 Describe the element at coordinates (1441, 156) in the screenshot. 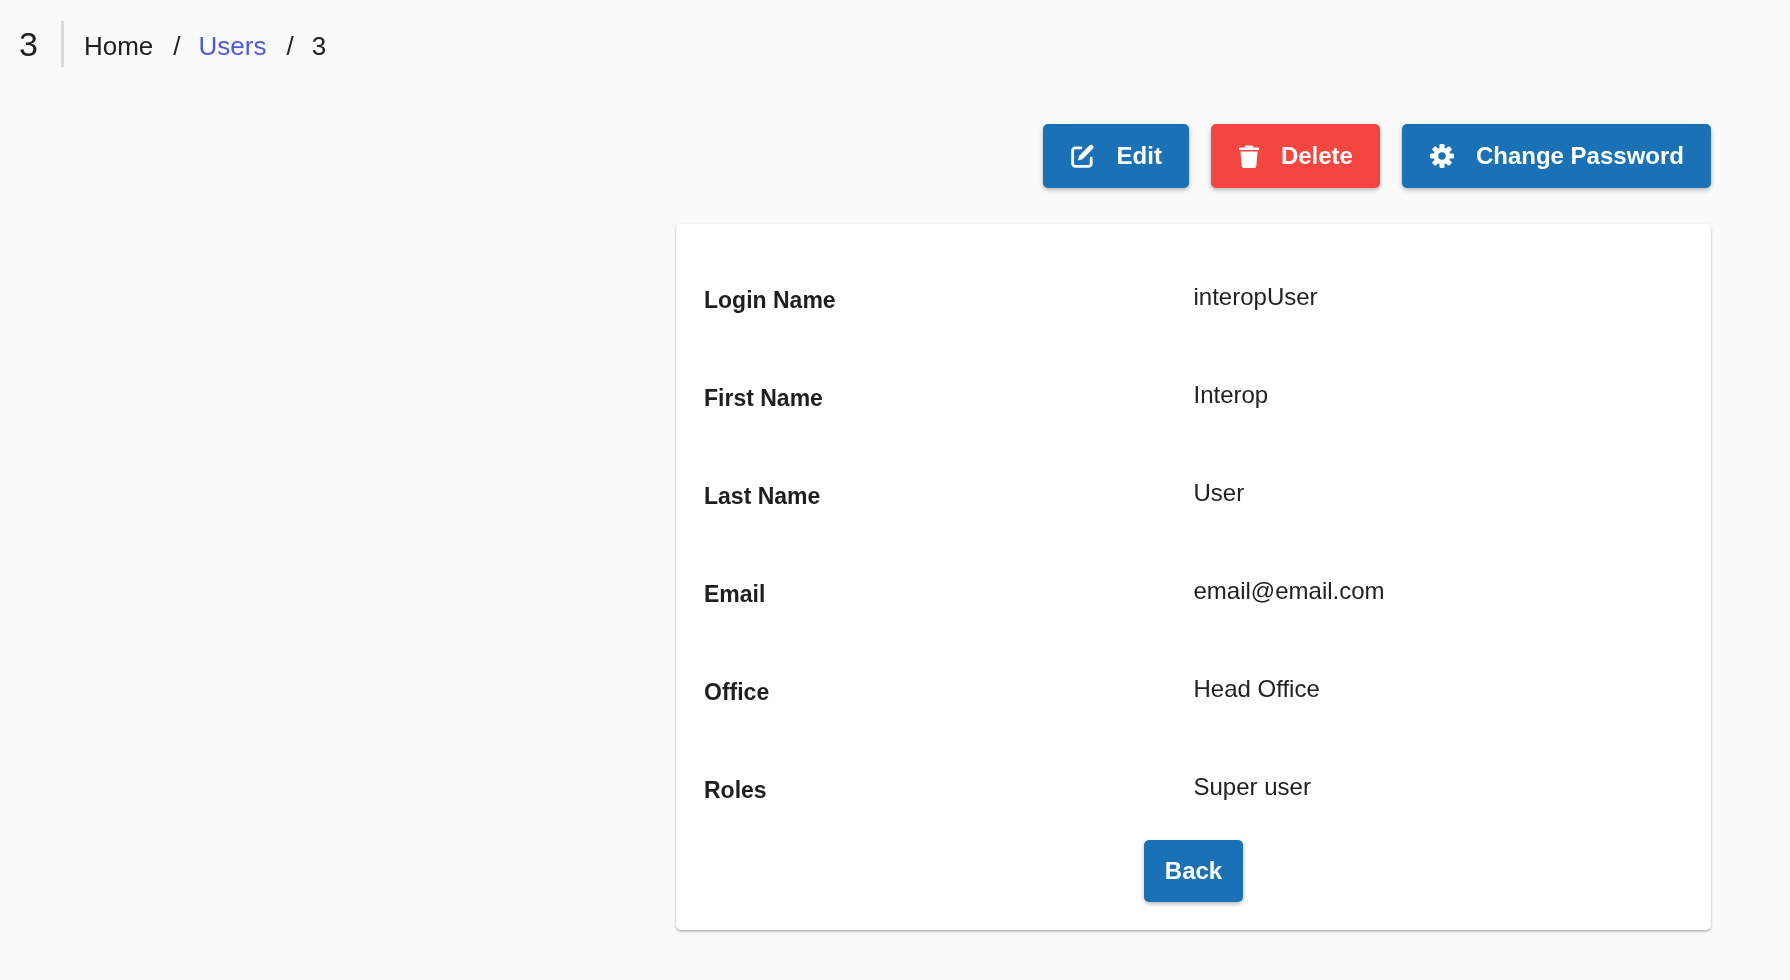

I see `gear-icon` at that location.